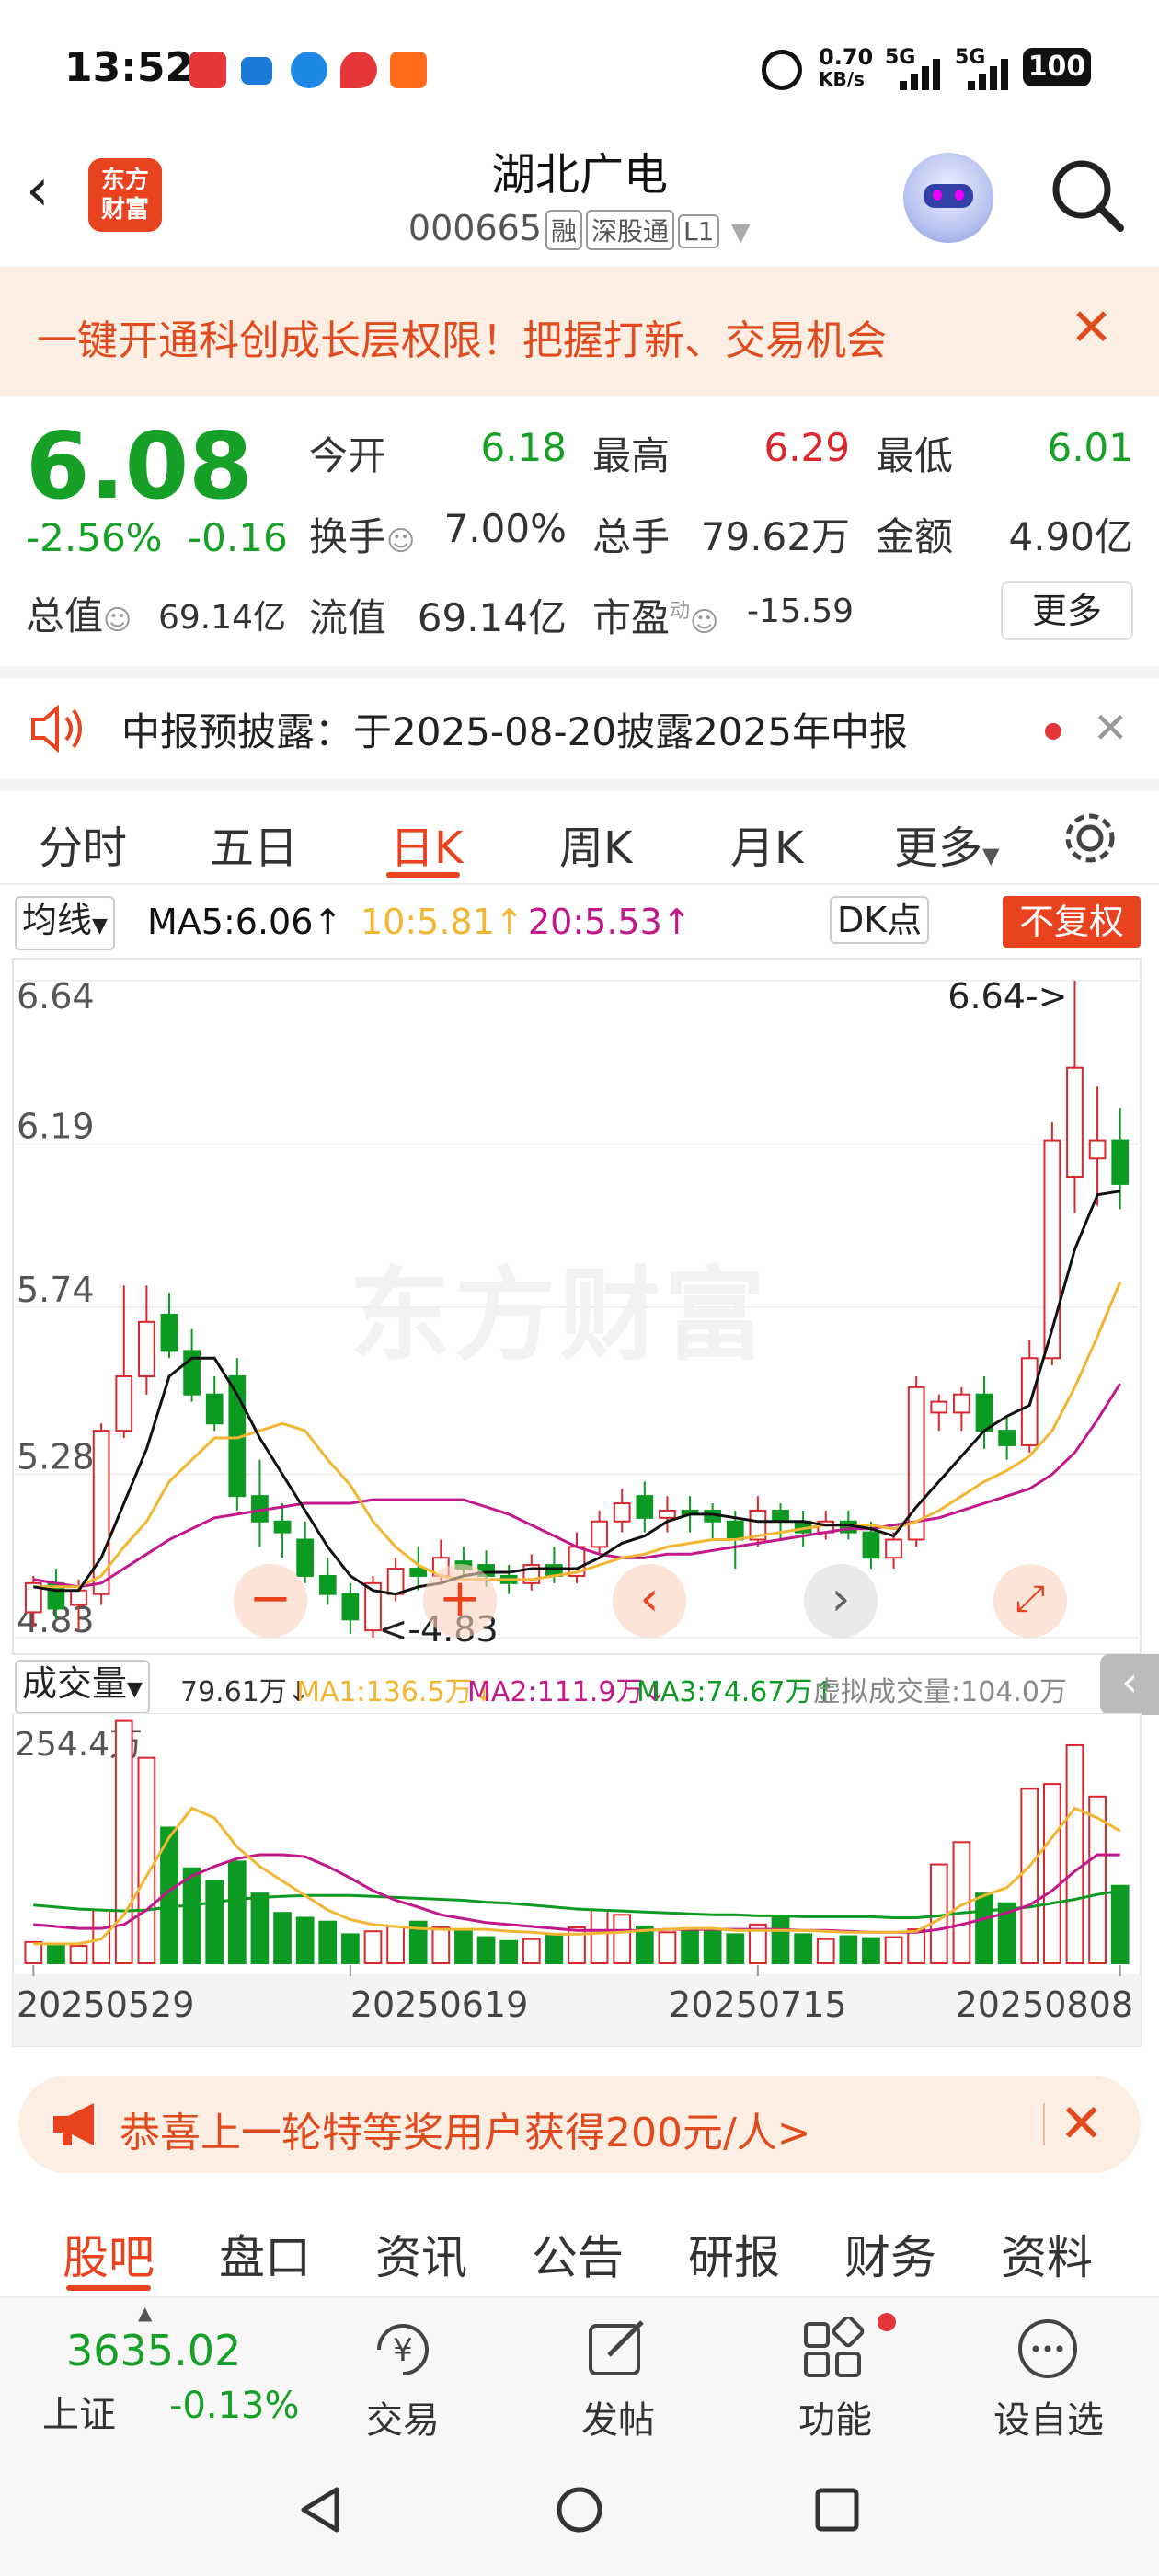 The width and height of the screenshot is (1159, 2576). Describe the element at coordinates (1111, 728) in the screenshot. I see `notice-close-icon: ✕` at that location.